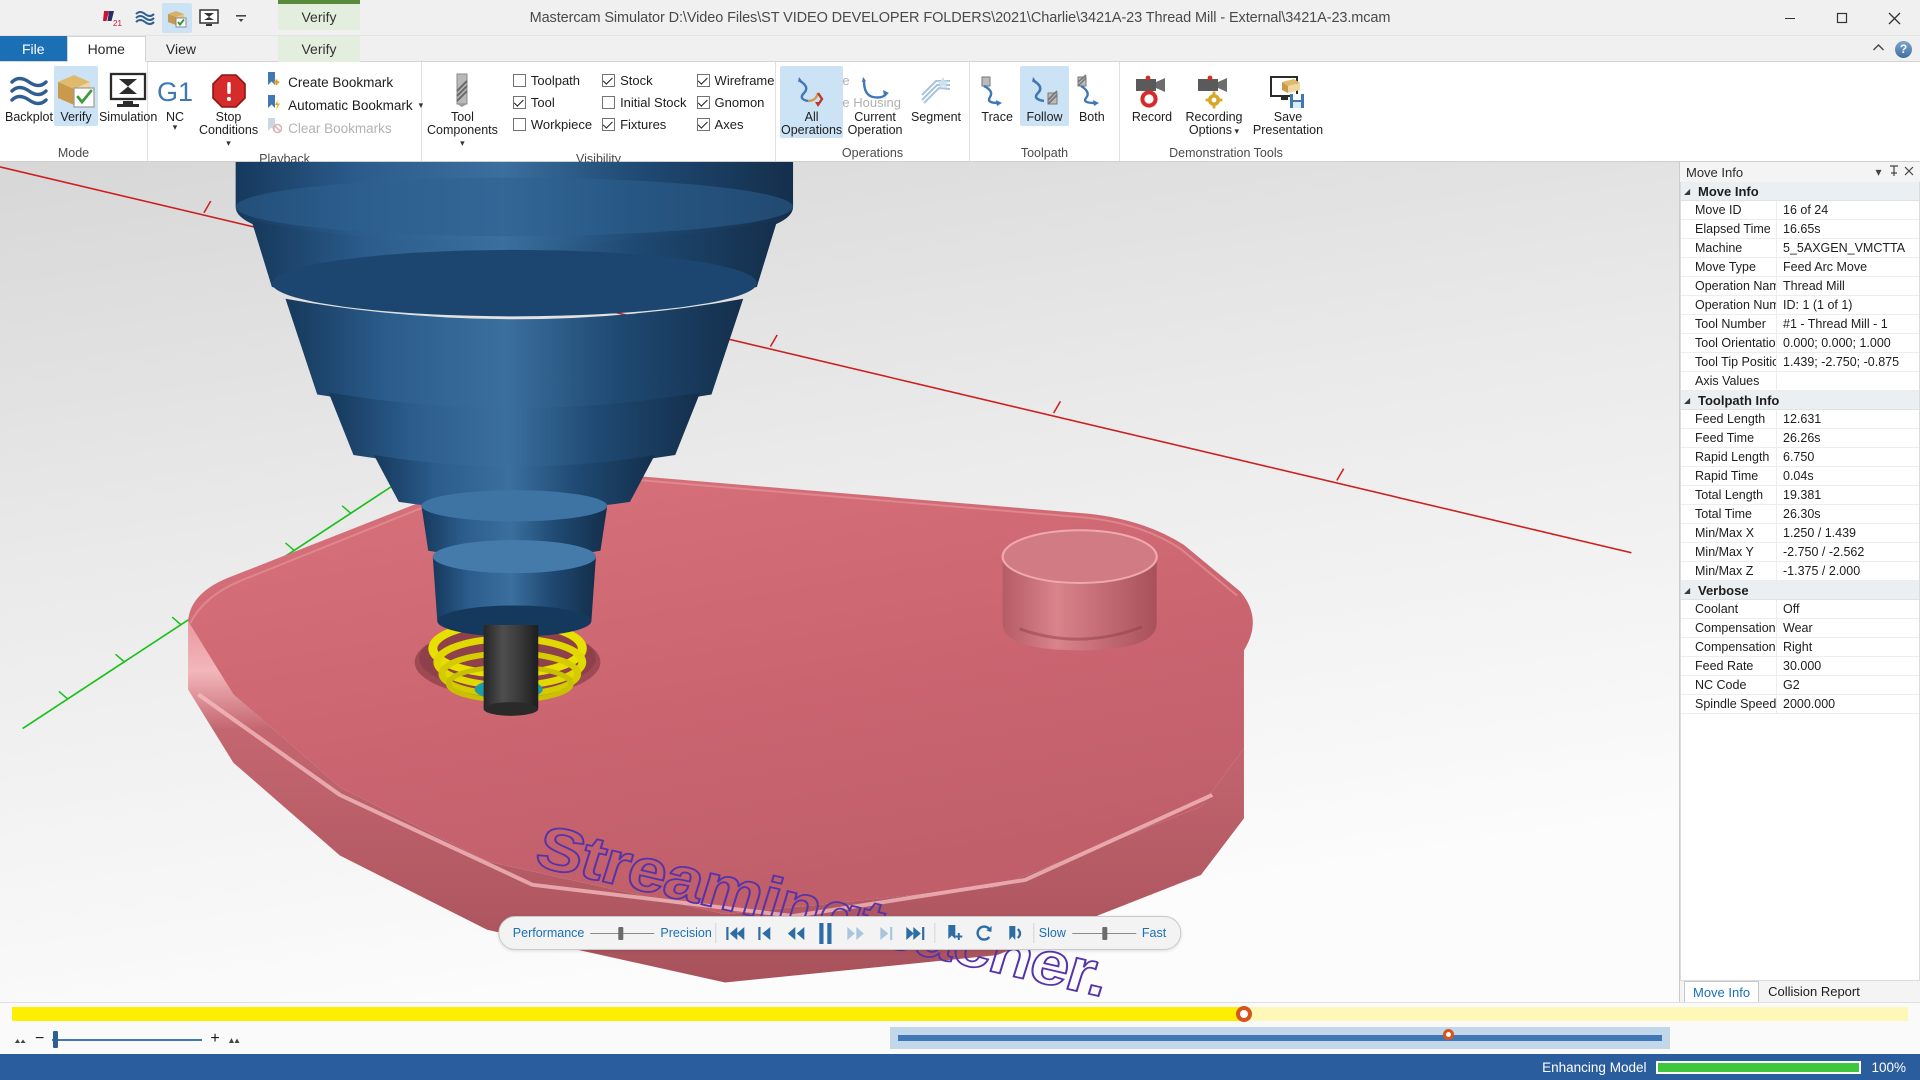 The height and width of the screenshot is (1080, 1920). Describe the element at coordinates (234, 1039) in the screenshot. I see `zoom-in-icon` at that location.